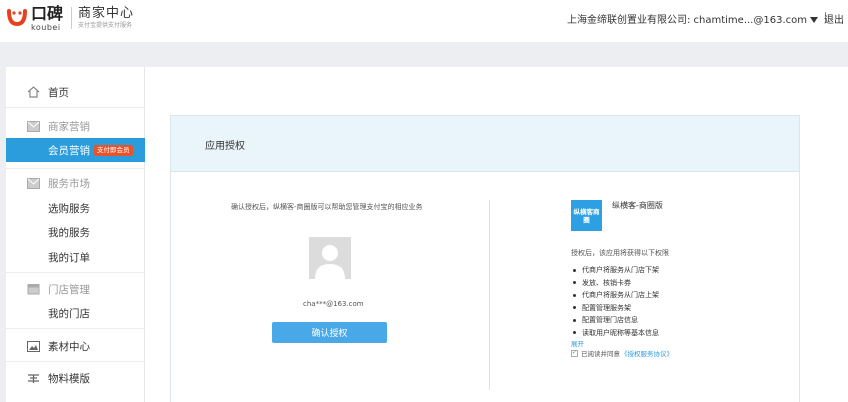 This screenshot has width=848, height=402. I want to click on account-email: cha***@163.com, so click(333, 304).